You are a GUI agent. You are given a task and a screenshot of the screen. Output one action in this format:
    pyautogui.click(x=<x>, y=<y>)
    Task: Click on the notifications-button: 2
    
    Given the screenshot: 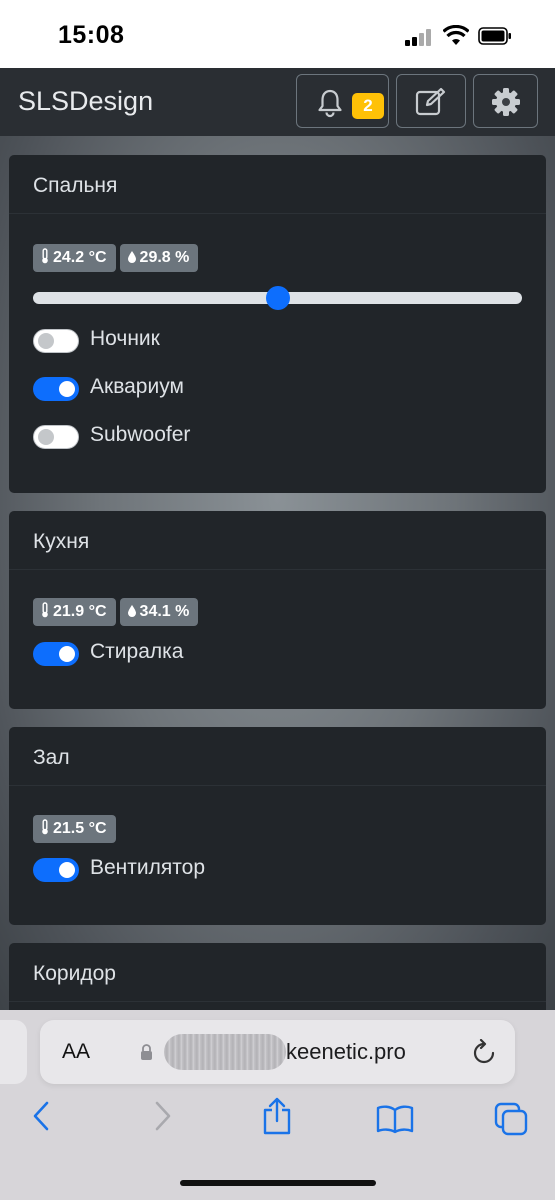 What is the action you would take?
    pyautogui.click(x=342, y=101)
    